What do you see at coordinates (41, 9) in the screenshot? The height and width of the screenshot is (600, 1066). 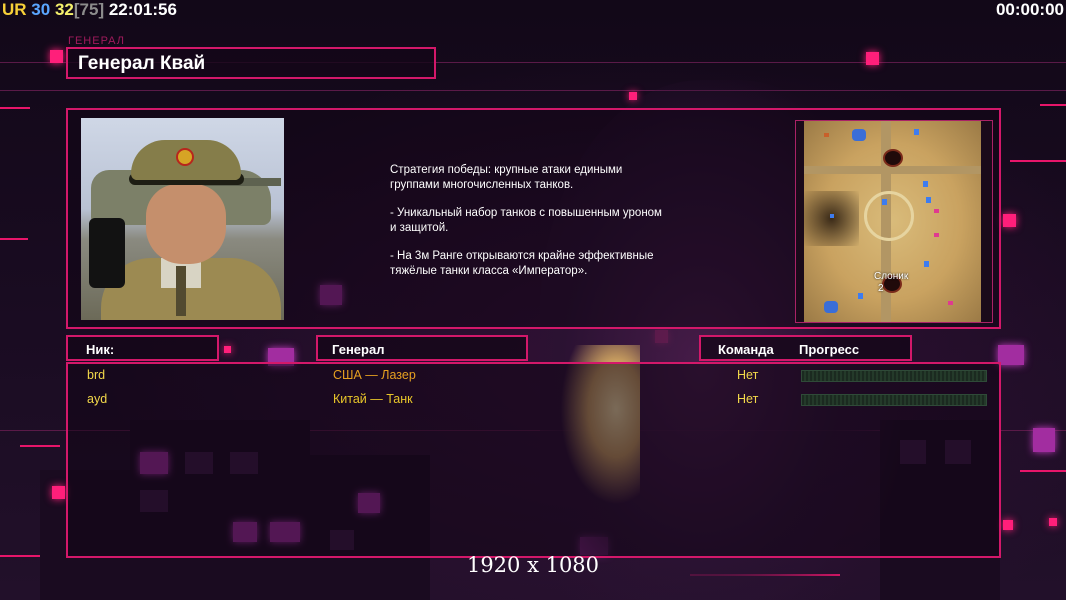 I see `fps-value: 30` at bounding box center [41, 9].